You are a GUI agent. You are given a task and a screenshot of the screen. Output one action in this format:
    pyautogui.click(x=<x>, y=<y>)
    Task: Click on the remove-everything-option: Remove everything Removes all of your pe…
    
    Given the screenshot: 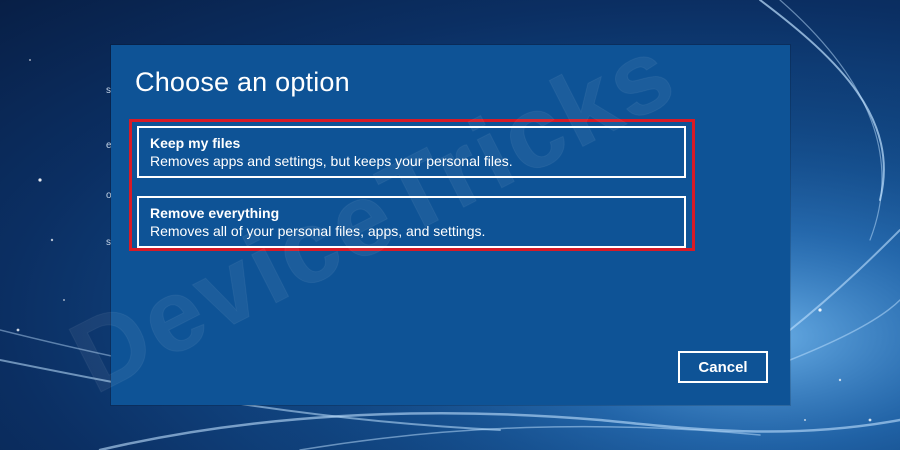 What is the action you would take?
    pyautogui.click(x=411, y=222)
    